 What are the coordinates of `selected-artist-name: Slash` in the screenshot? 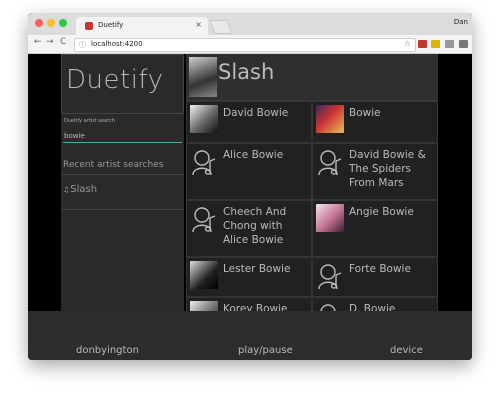 It's located at (246, 72).